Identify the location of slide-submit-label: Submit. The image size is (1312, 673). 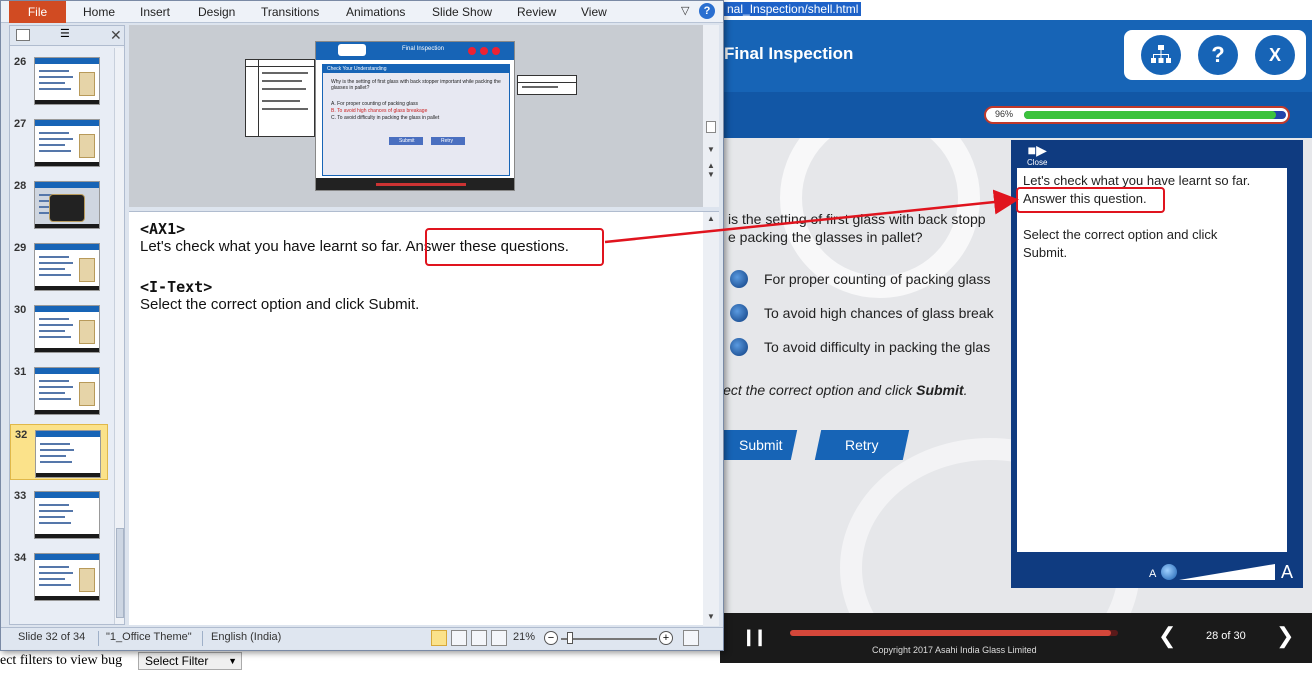
(407, 141).